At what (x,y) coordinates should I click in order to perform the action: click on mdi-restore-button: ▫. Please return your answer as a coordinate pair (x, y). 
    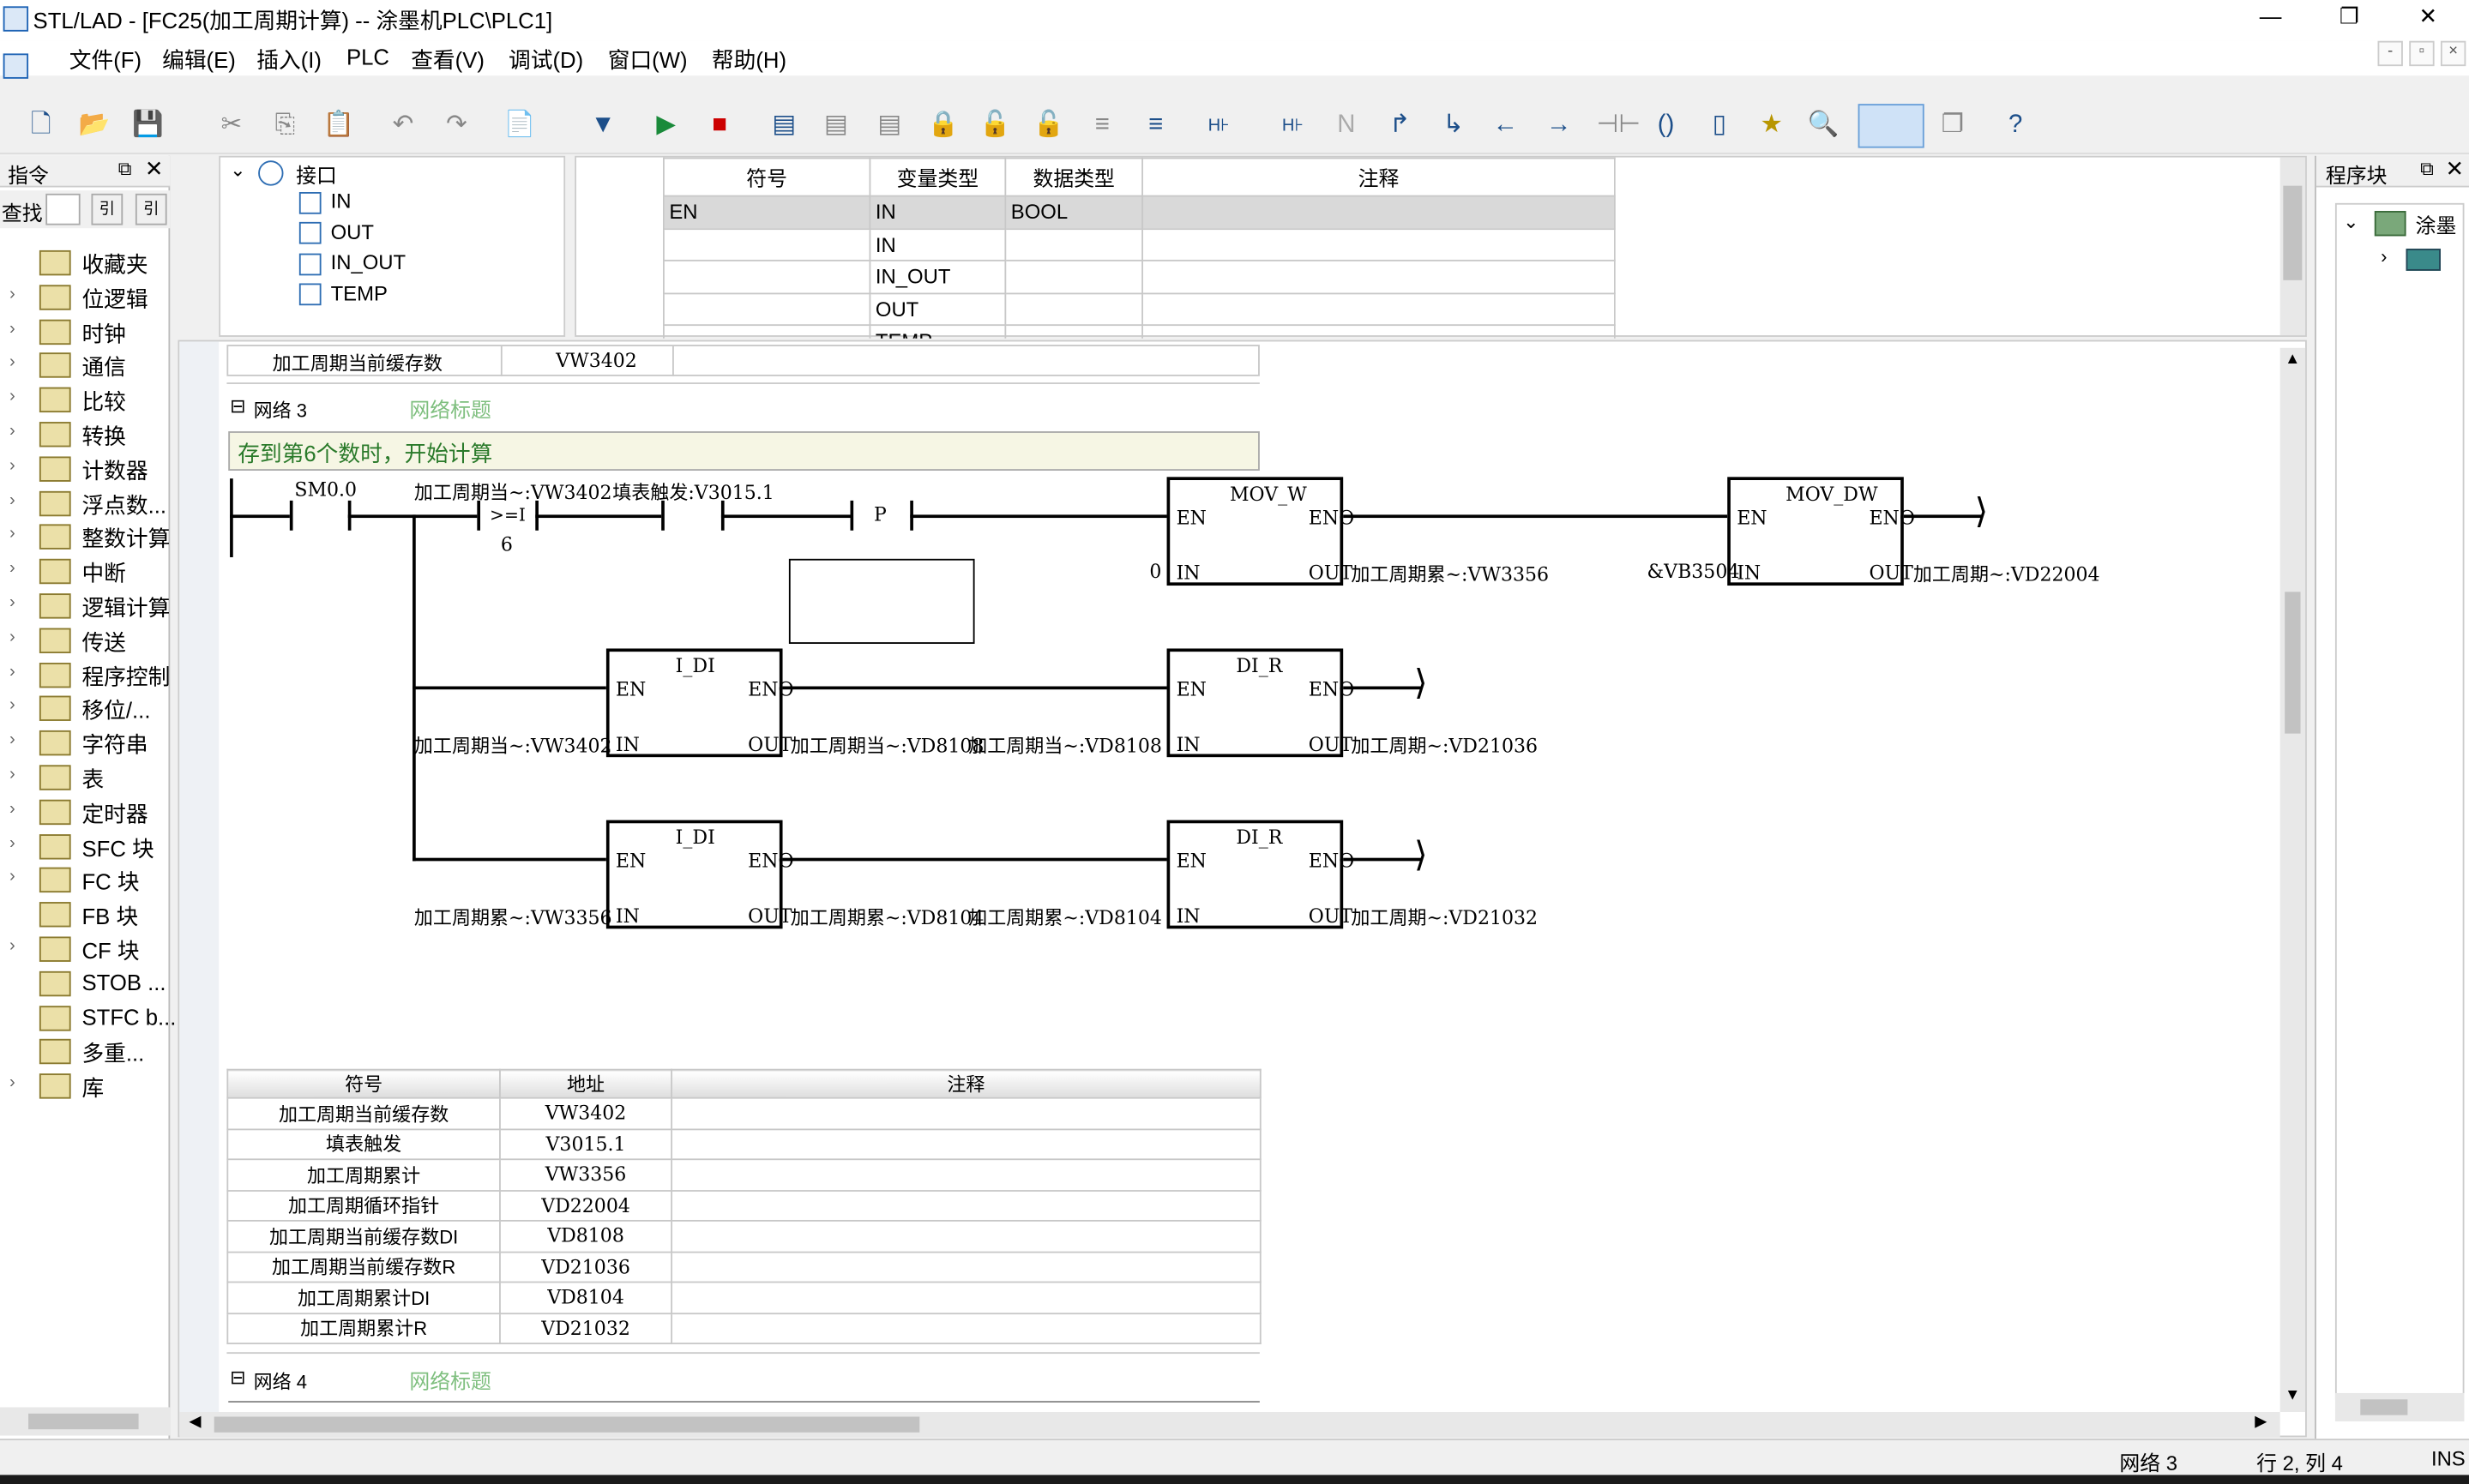
    Looking at the image, I should click on (2422, 53).